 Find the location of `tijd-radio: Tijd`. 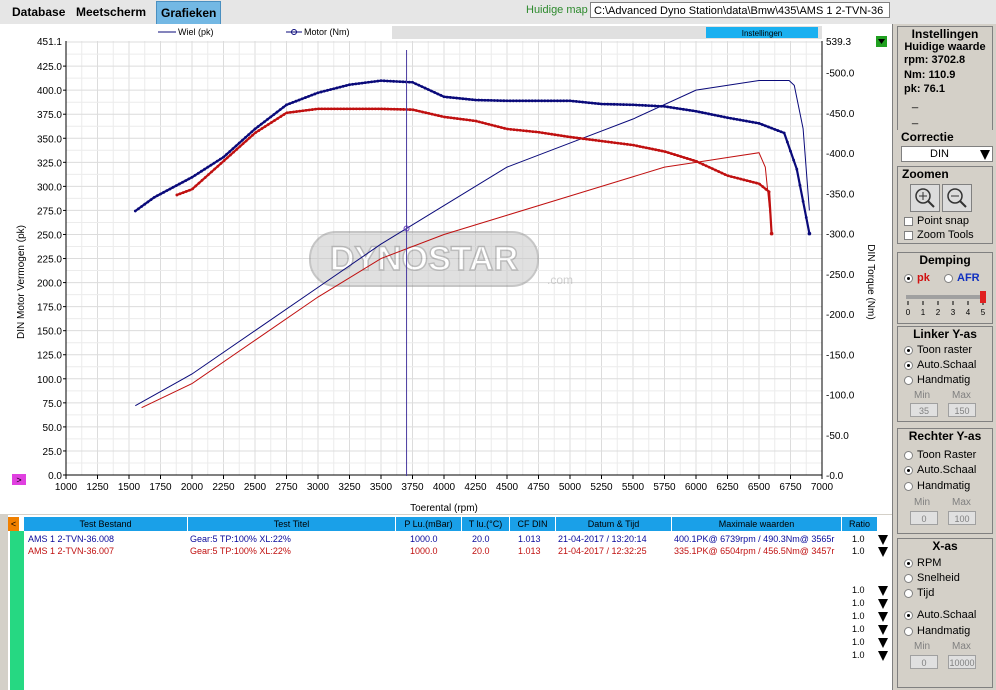

tijd-radio: Tijd is located at coordinates (919, 593).